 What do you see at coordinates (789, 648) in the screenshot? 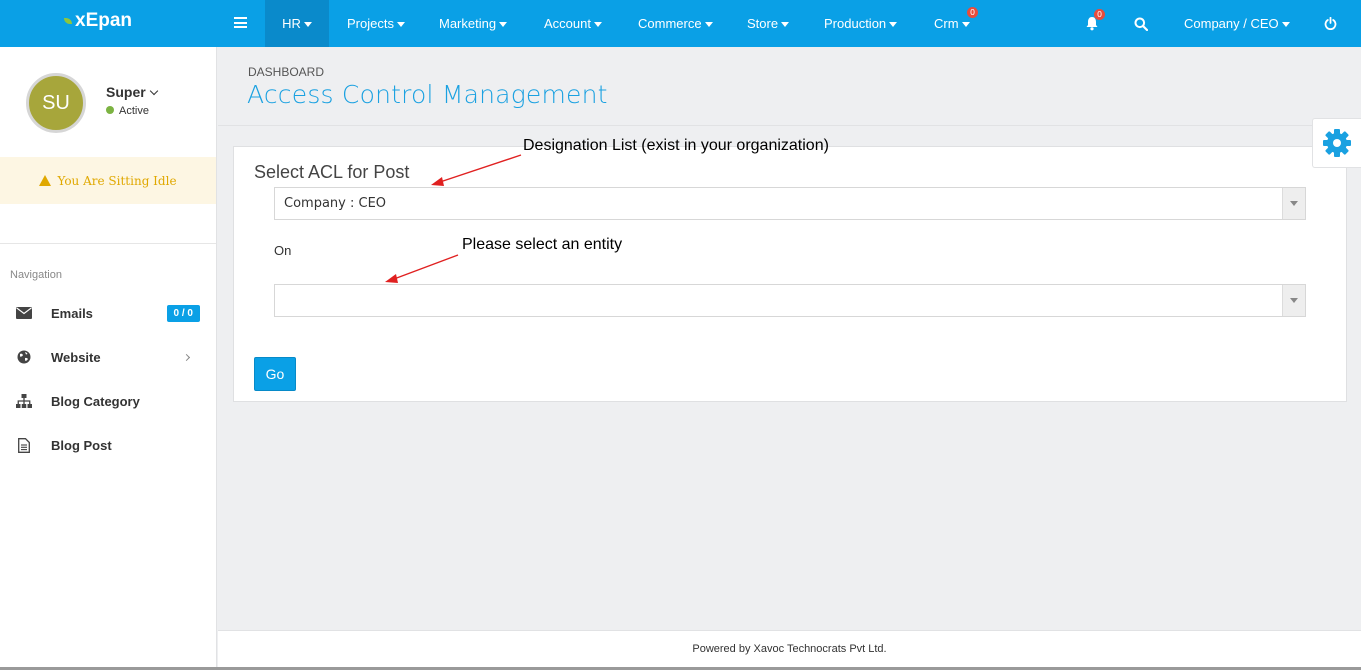
I see `footer: Powered by Xavoc Technocrats Pvt Ltd.` at bounding box center [789, 648].